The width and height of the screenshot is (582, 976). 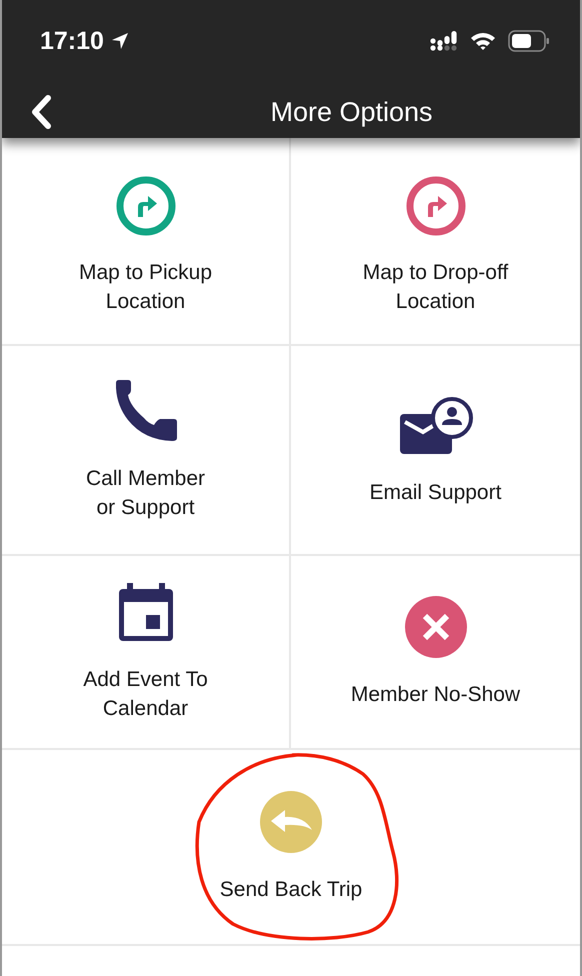 I want to click on option-label: Map to Pickup Location, so click(x=146, y=287).